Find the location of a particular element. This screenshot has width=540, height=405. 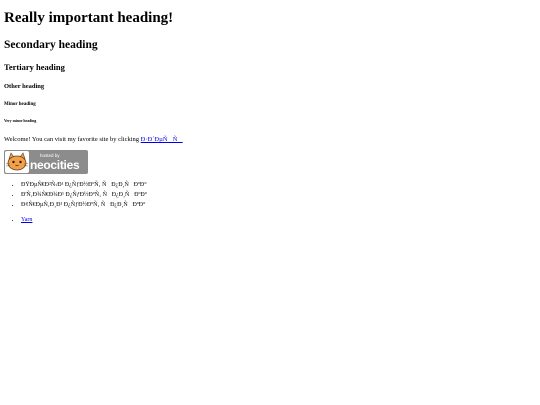

list-item: Ð¢Ñ€ÐµÑ‚Ð¸Ð¹ Ð¿ÑƒÐ½ÐºÑ‚ ÑÐ¿Ð¸ÑÐºÐ° is located at coordinates (278, 204).